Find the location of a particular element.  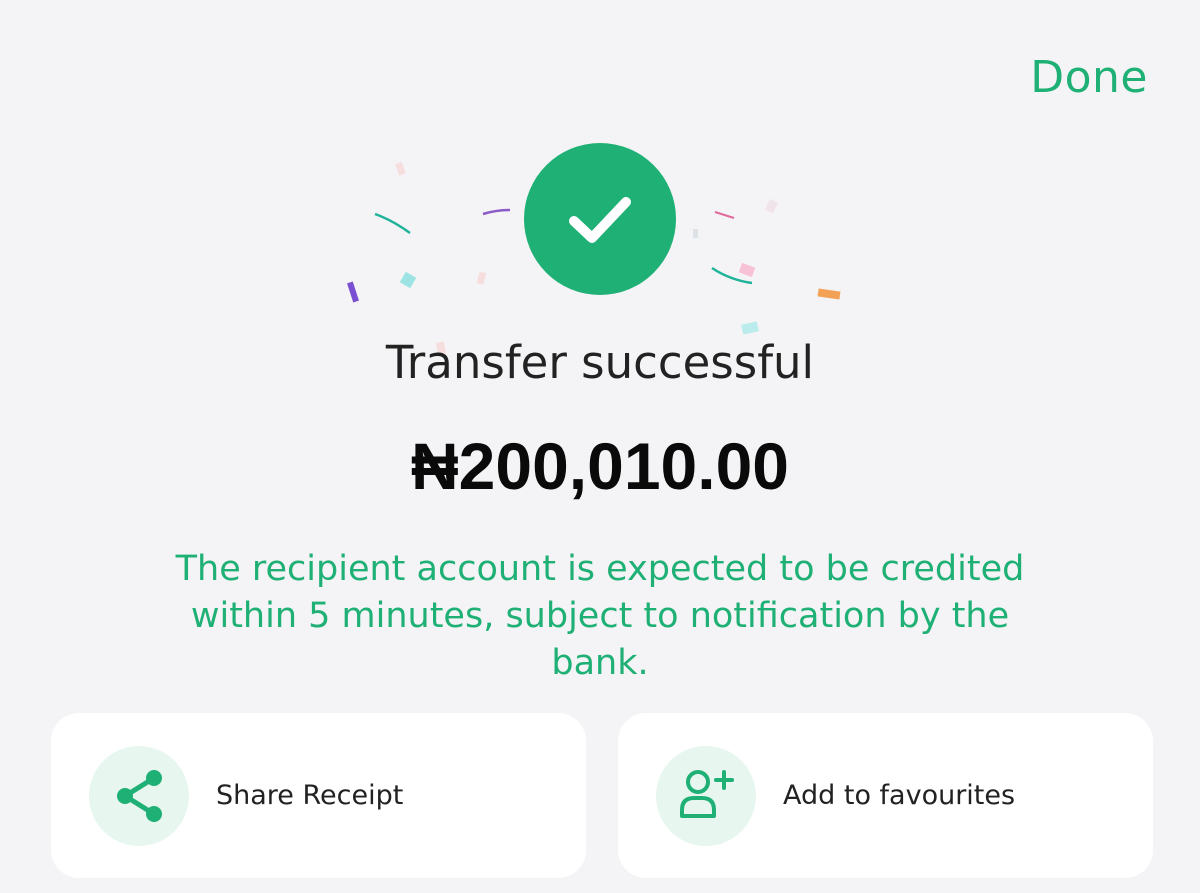

transfer-amount: ₦200,010.00 is located at coordinates (600, 466).